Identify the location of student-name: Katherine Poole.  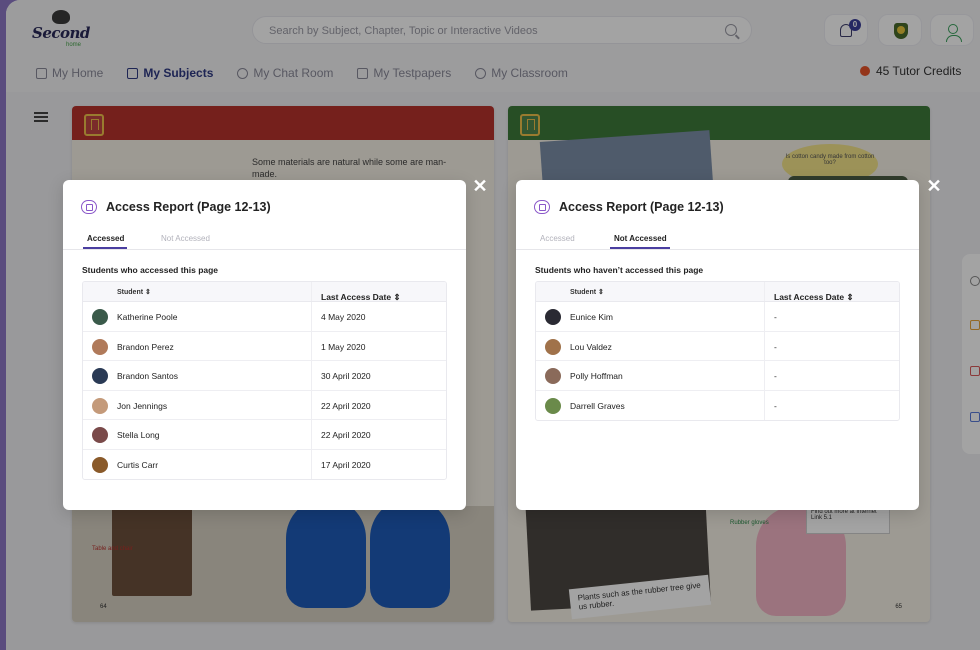
(147, 317).